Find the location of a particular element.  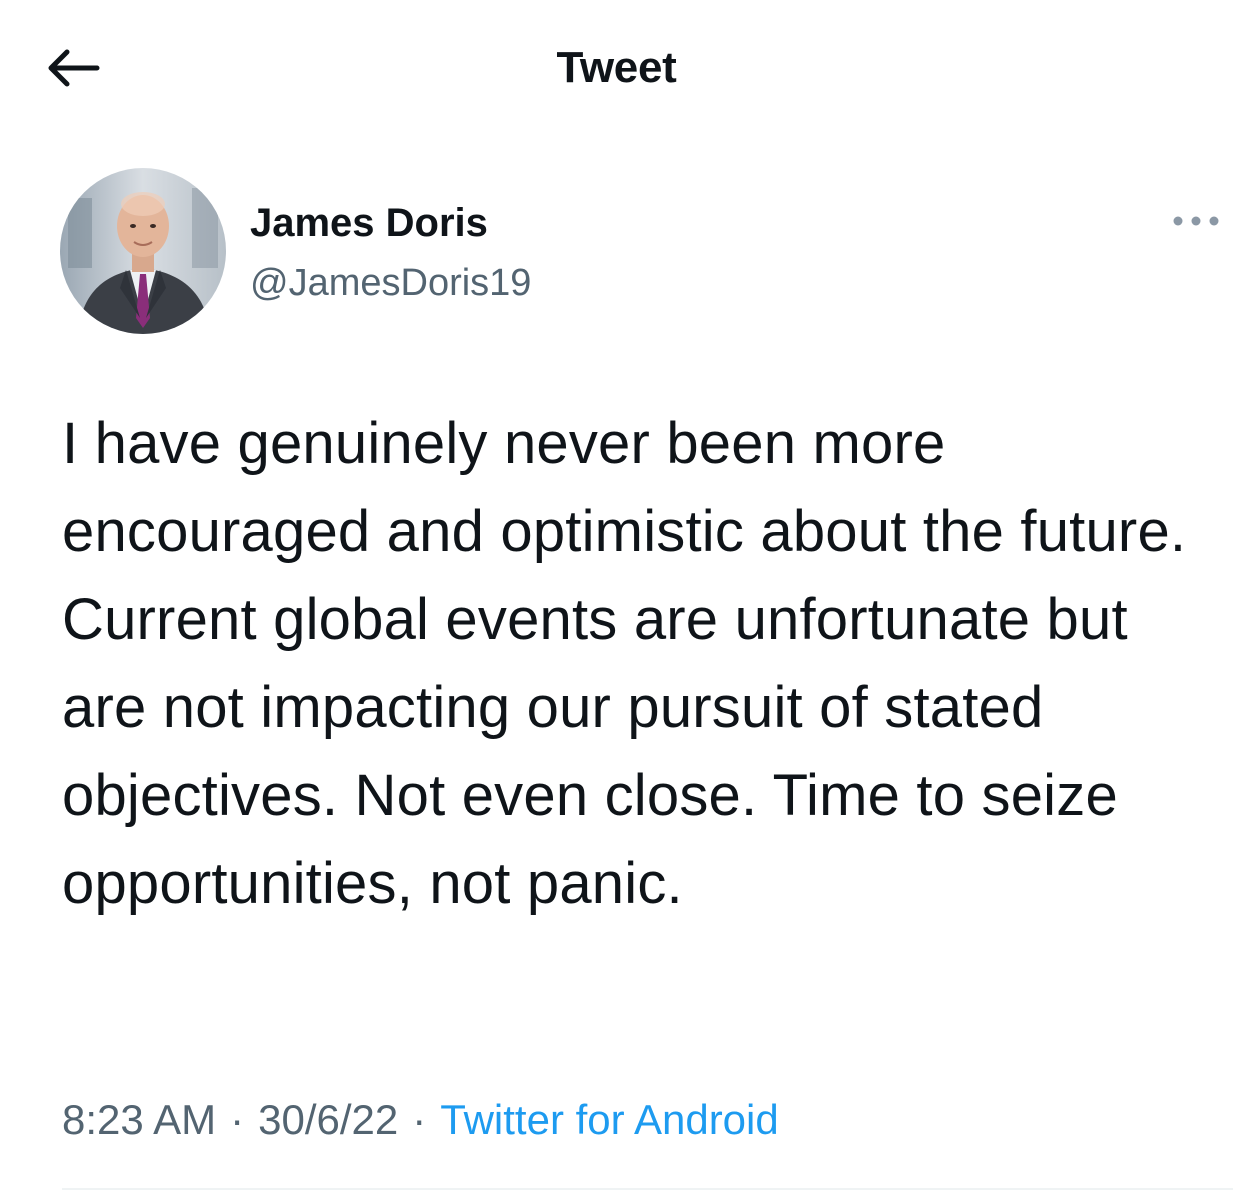

divider is located at coordinates (647, 1189).